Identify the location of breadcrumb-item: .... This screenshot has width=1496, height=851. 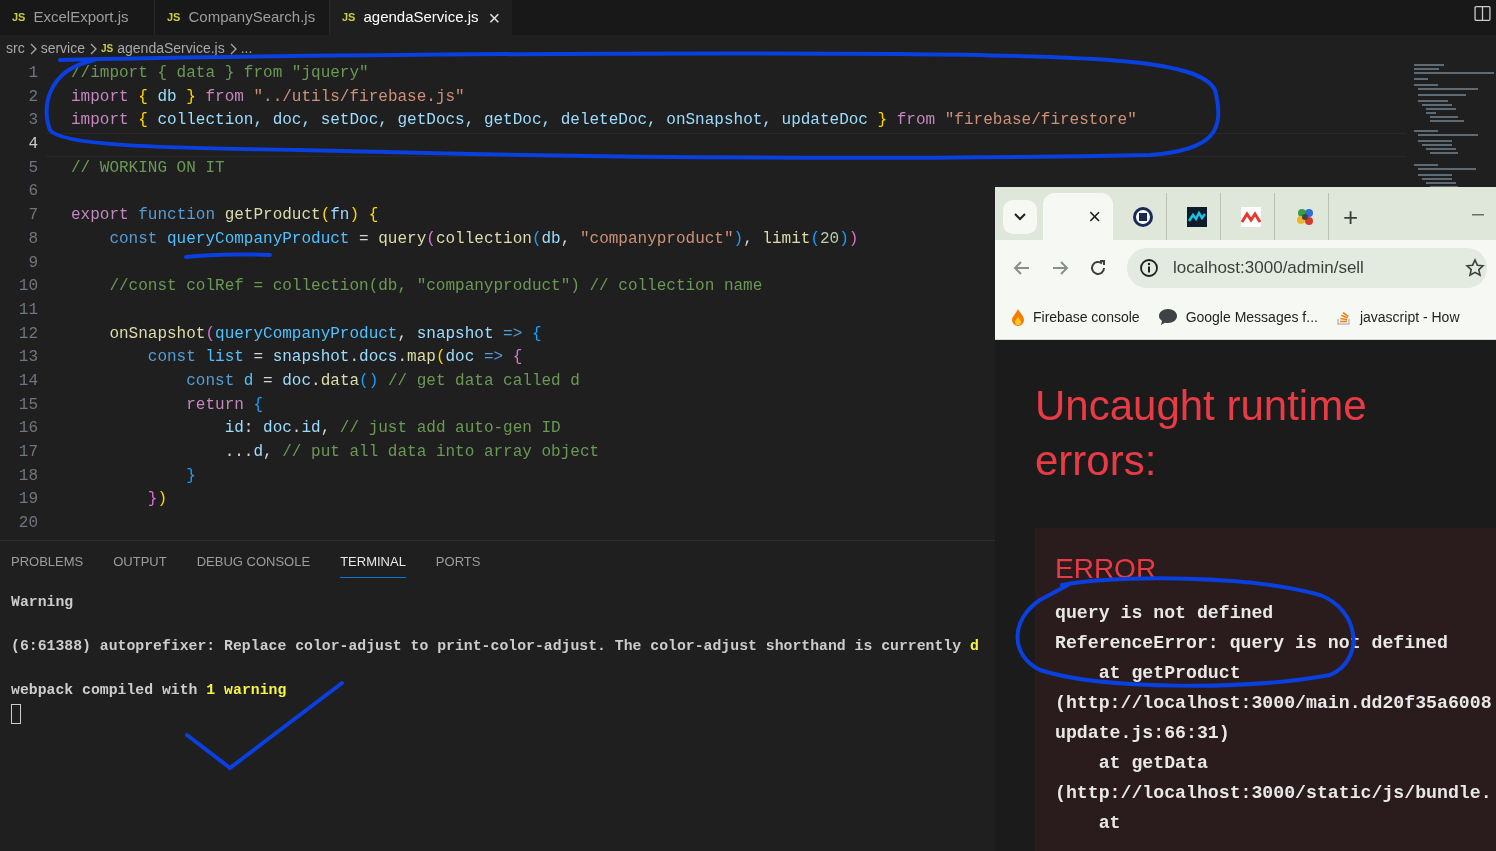
(246, 48).